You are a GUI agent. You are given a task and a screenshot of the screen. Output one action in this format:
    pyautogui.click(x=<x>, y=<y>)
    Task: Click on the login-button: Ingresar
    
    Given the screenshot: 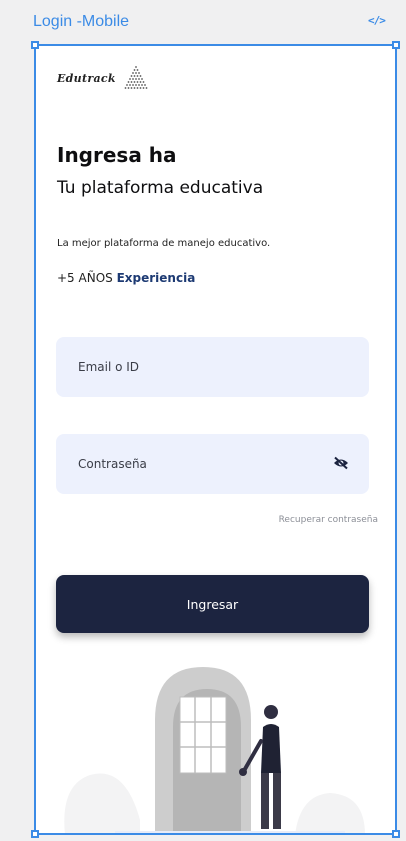 What is the action you would take?
    pyautogui.click(x=212, y=604)
    